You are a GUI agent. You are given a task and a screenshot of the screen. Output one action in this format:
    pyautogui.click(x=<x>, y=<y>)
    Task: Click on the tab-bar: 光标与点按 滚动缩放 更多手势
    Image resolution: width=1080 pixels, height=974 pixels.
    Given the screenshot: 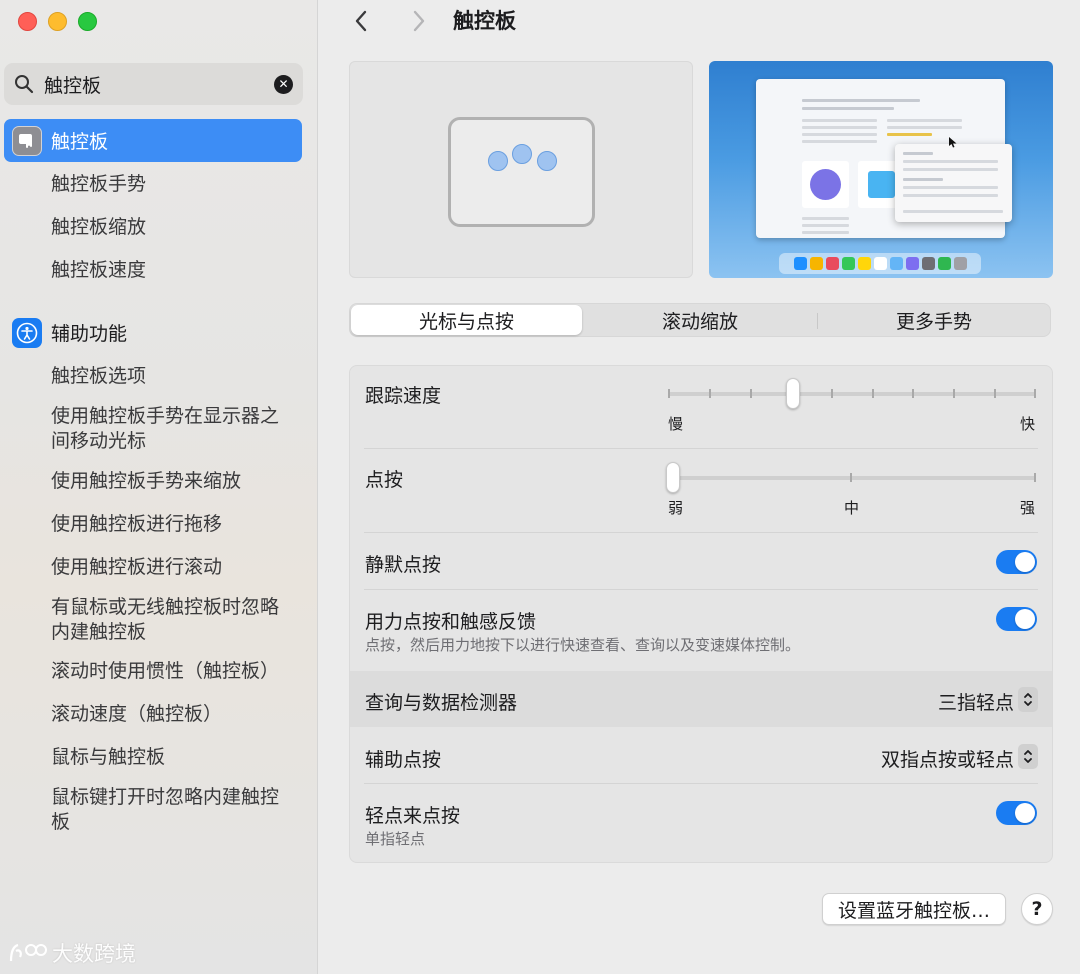 What is the action you would take?
    pyautogui.click(x=700, y=320)
    